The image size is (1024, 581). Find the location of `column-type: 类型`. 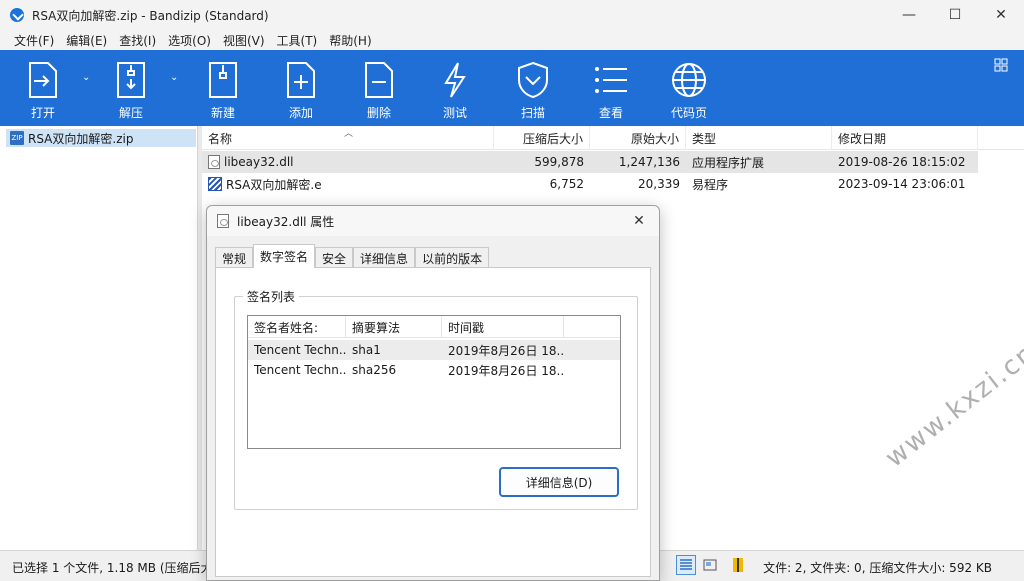

column-type: 类型 is located at coordinates (759, 138).